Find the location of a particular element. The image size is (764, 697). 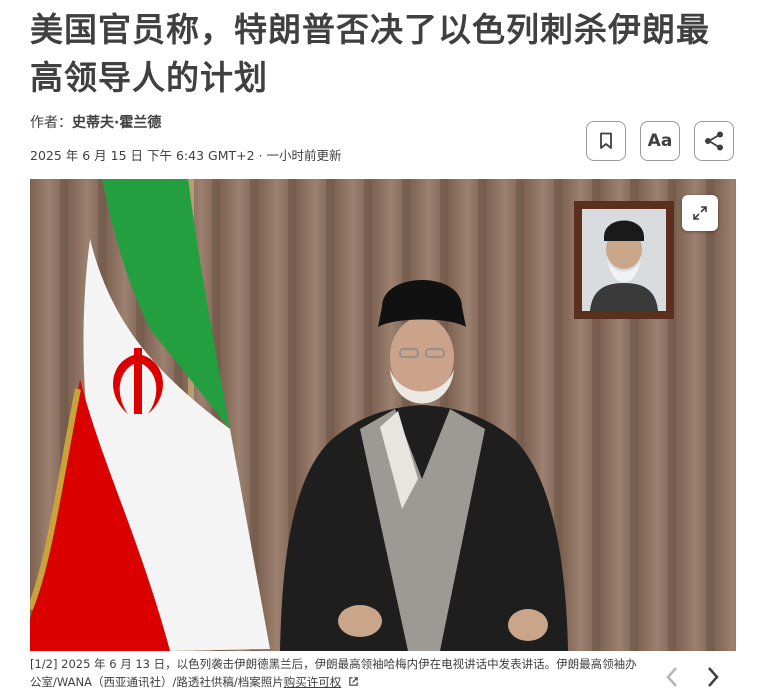

text-size-label: Aa is located at coordinates (660, 141).